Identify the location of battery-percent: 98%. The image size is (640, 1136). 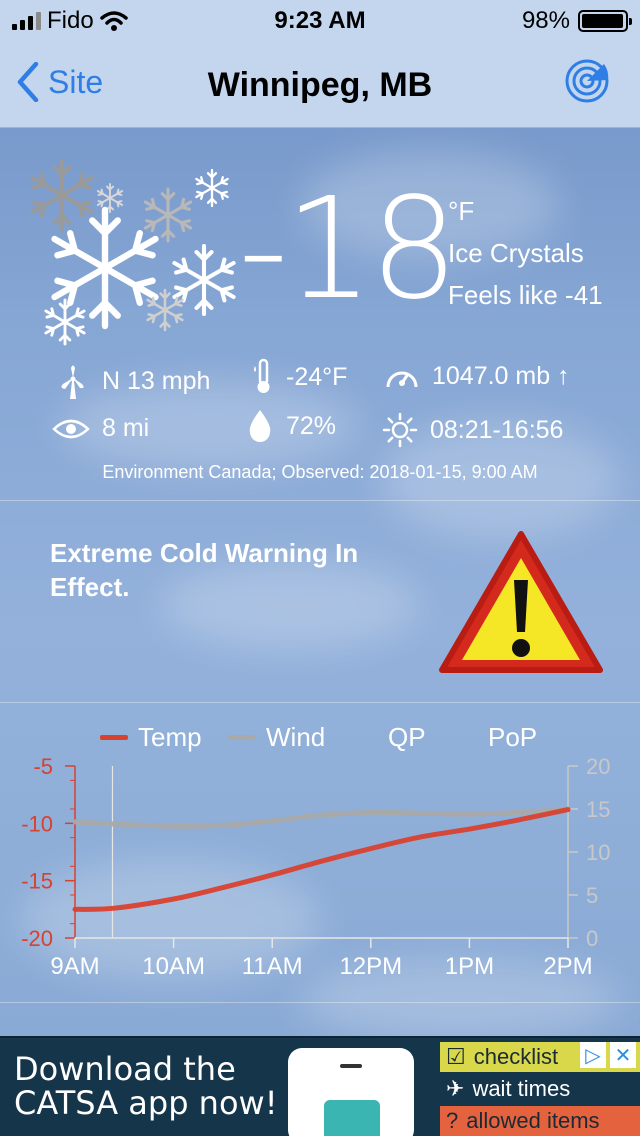
(545, 20).